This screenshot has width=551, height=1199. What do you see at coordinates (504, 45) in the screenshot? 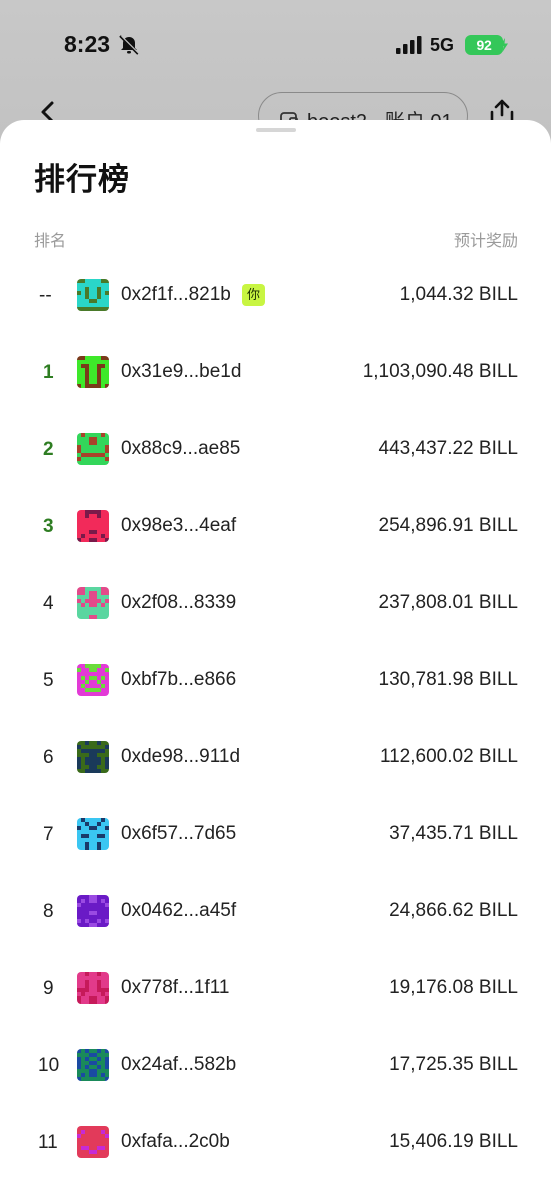
I see `charging-bolt-icon` at bounding box center [504, 45].